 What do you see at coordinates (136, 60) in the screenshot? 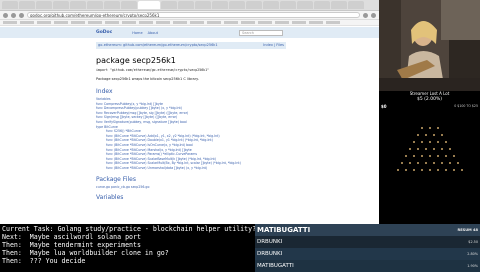
I see `page-title: package secp256k1` at bounding box center [136, 60].